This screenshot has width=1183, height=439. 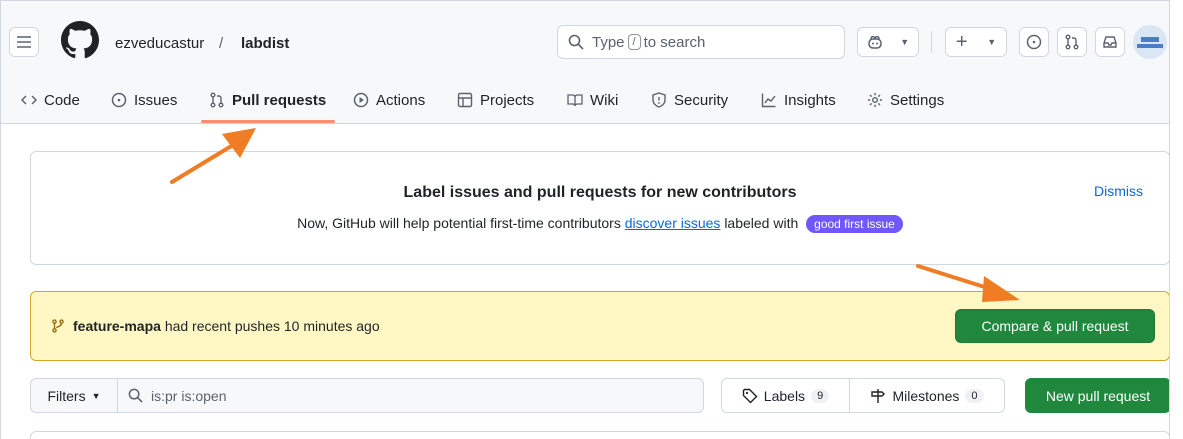 What do you see at coordinates (820, 395) in the screenshot?
I see `labels-count: 9` at bounding box center [820, 395].